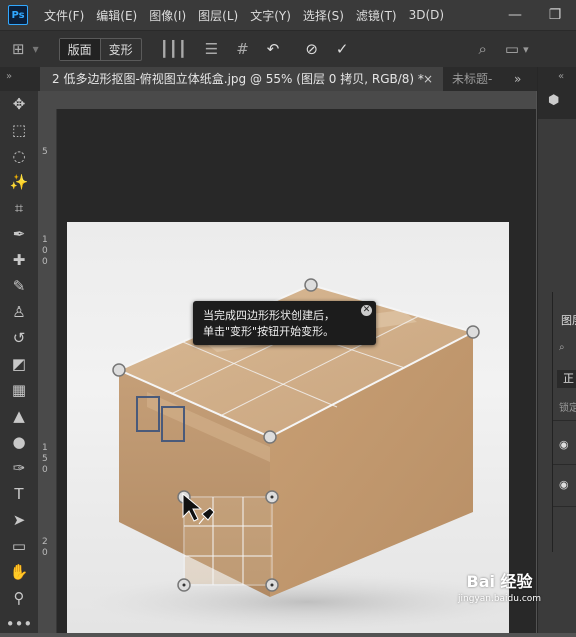  Describe the element at coordinates (19, 234) in the screenshot. I see `eyedropper-tool-icon: ✒` at that location.